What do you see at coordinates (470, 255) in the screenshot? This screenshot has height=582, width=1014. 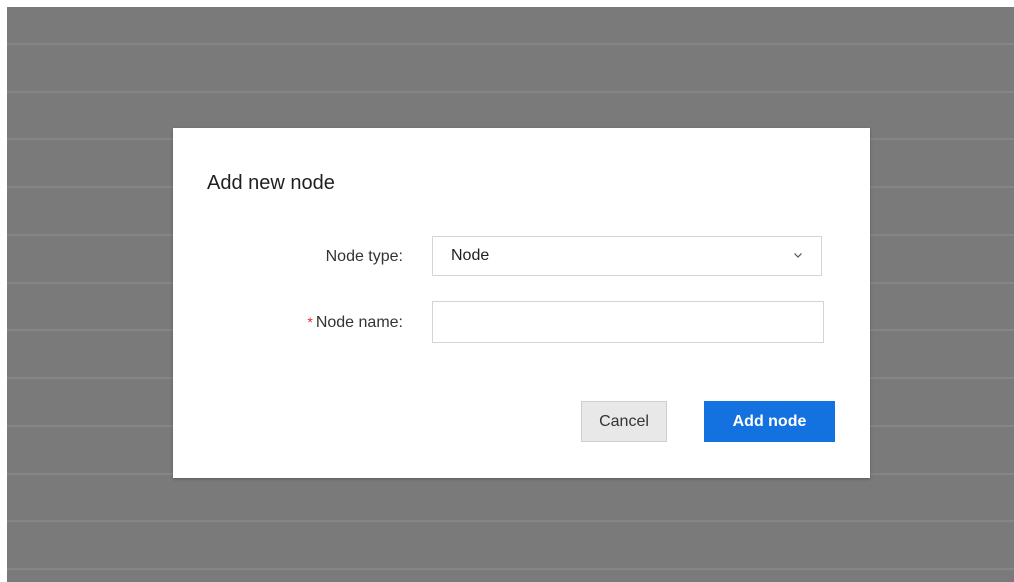 I see `node-type-selected-value: Node` at bounding box center [470, 255].